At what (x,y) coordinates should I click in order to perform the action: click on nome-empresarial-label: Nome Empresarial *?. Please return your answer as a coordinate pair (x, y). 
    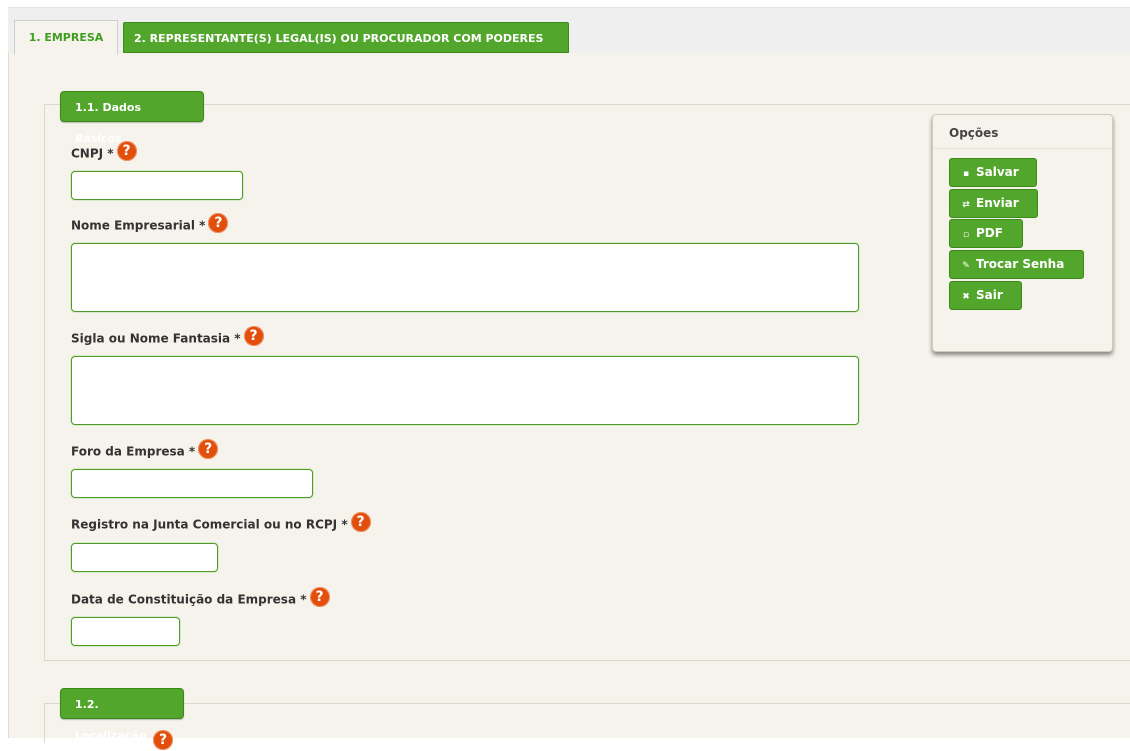
    Looking at the image, I should click on (150, 223).